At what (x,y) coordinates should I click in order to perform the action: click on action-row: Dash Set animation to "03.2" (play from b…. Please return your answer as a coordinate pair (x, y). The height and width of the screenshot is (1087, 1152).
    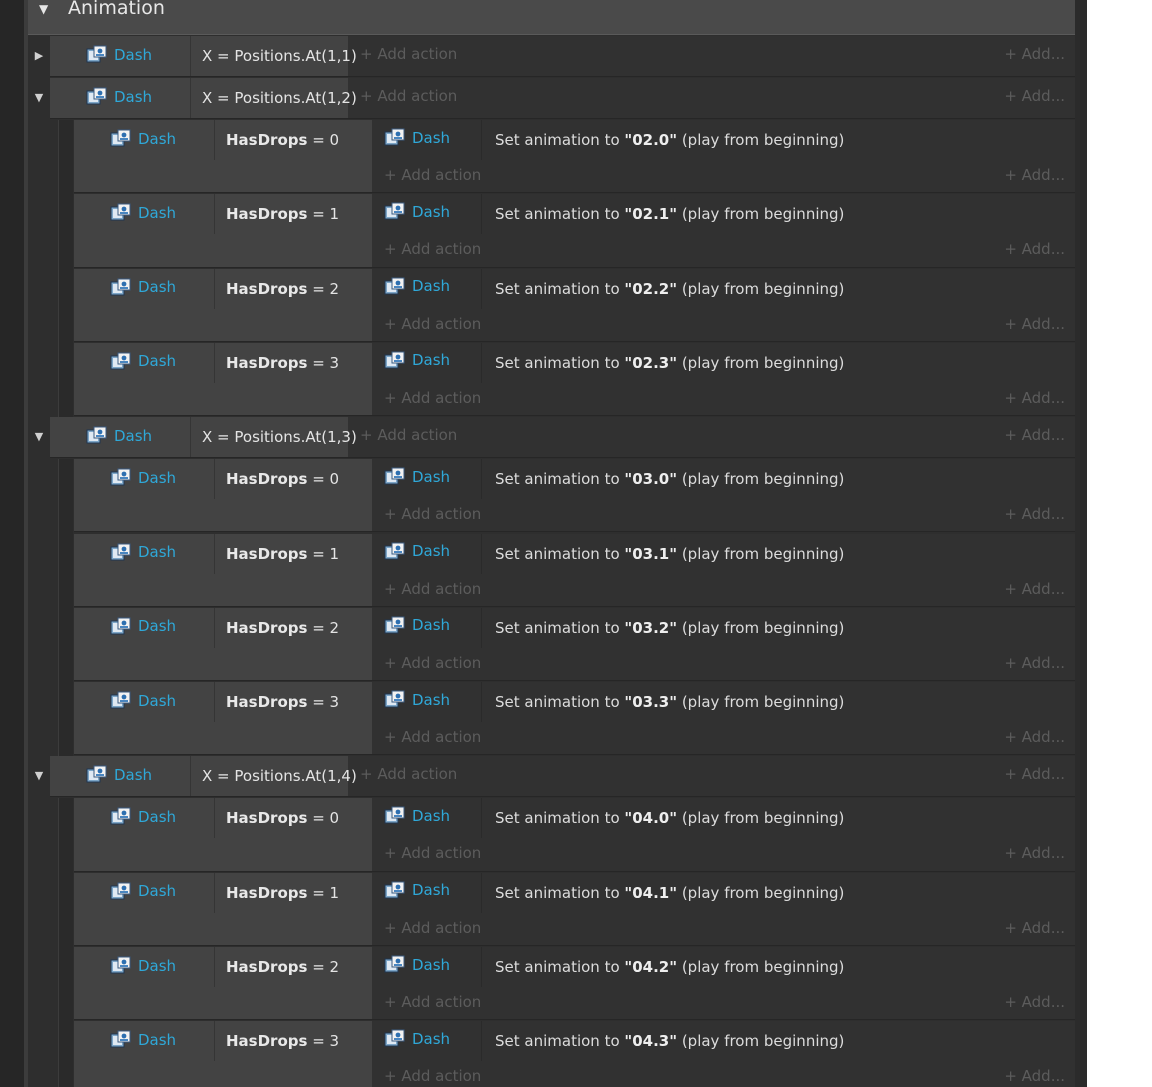
    Looking at the image, I should click on (723, 643).